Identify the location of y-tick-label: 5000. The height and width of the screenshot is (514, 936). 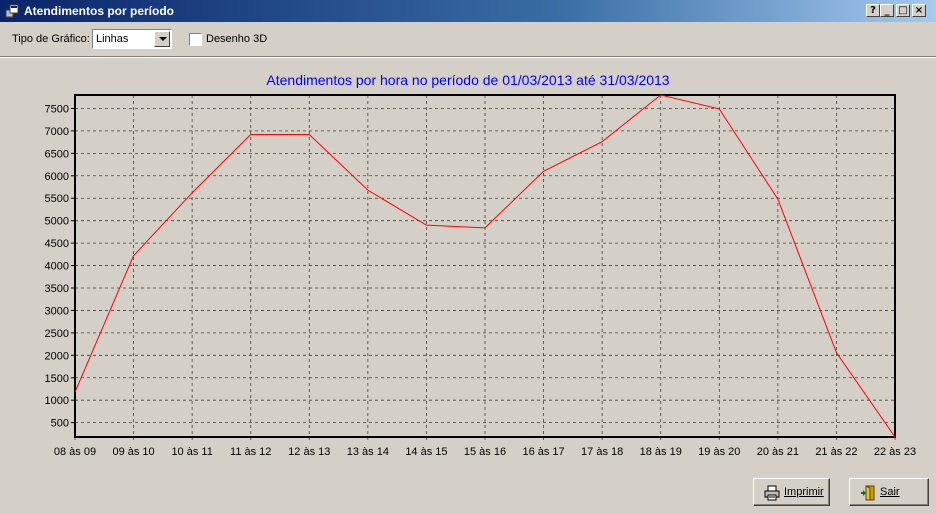
(57, 222).